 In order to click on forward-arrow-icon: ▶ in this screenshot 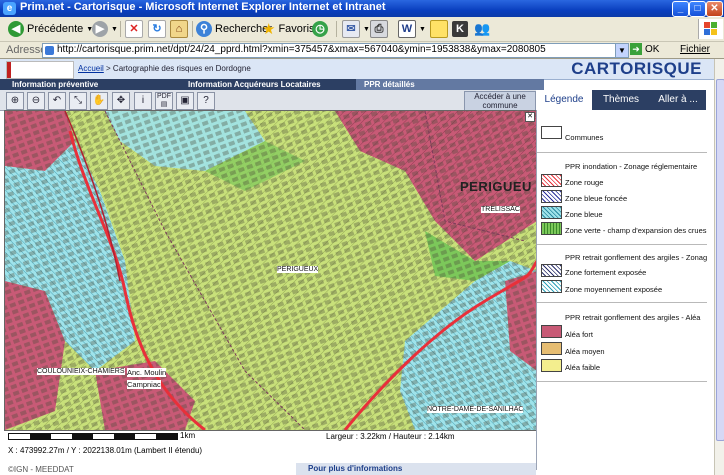, I will do `click(100, 29)`.